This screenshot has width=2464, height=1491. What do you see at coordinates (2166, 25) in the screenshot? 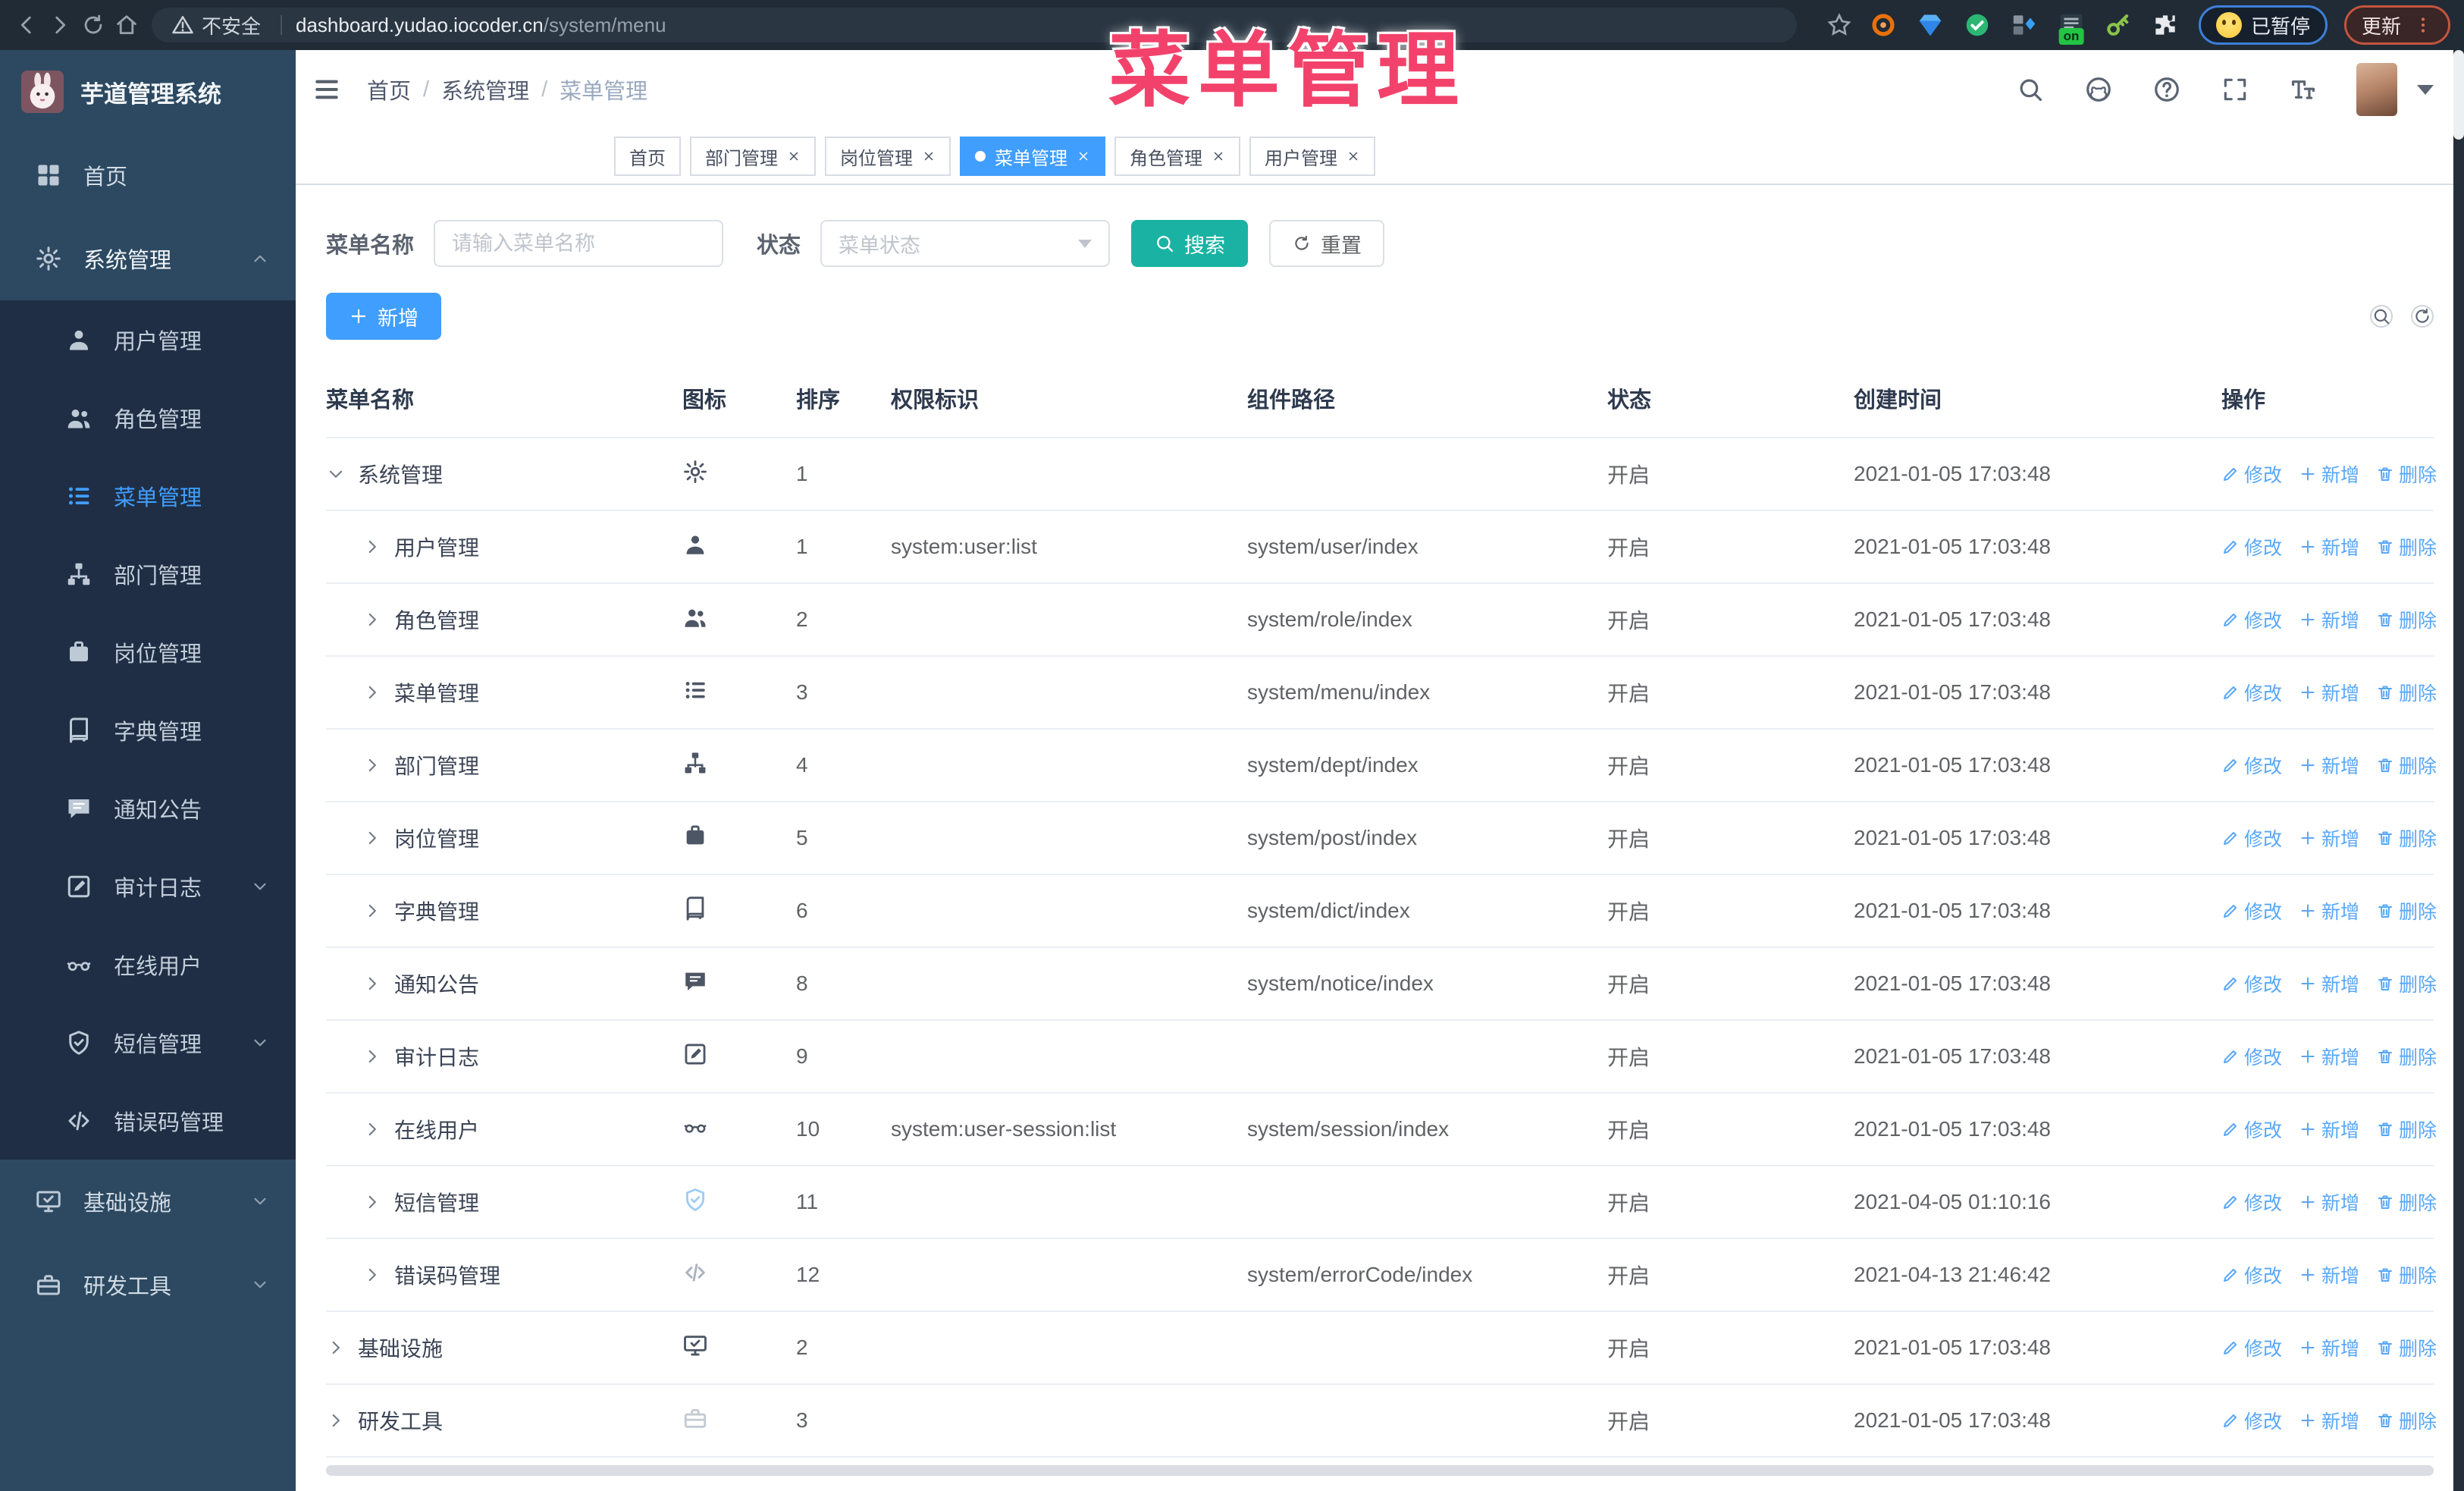
I see `extension-puzzle-icon` at bounding box center [2166, 25].